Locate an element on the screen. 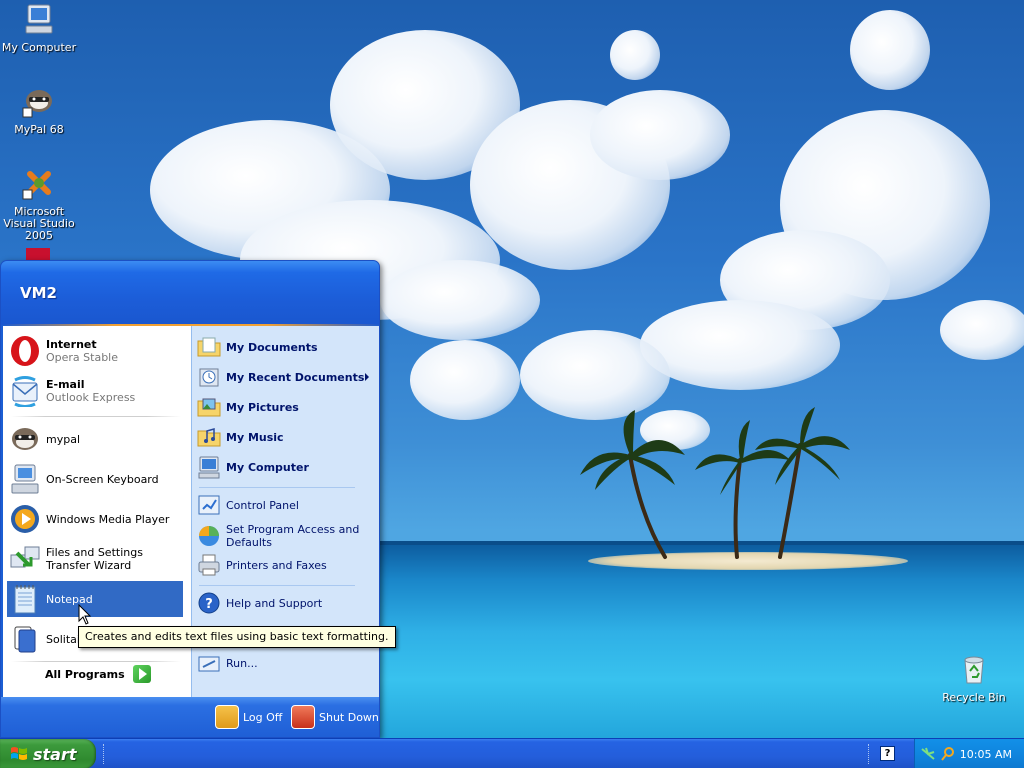 The image size is (1024, 768). taskbar: start ? 10:05 AM is located at coordinates (512, 753).